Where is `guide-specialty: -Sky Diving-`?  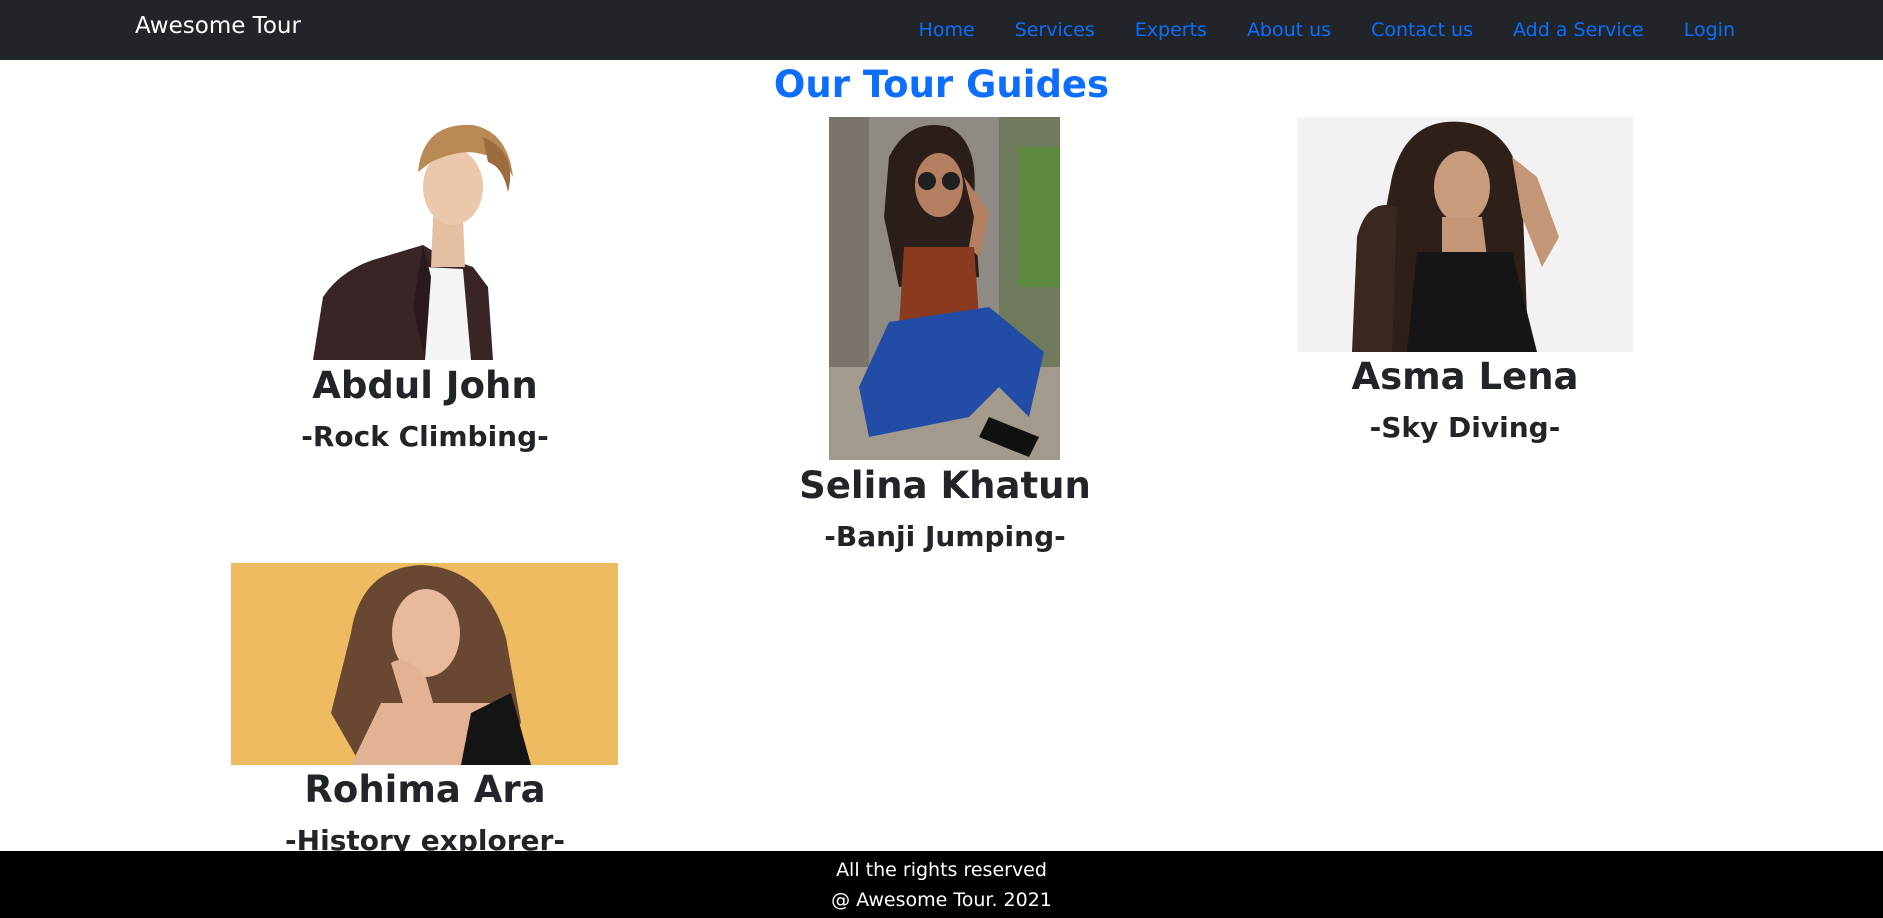 guide-specialty: -Sky Diving- is located at coordinates (1465, 427).